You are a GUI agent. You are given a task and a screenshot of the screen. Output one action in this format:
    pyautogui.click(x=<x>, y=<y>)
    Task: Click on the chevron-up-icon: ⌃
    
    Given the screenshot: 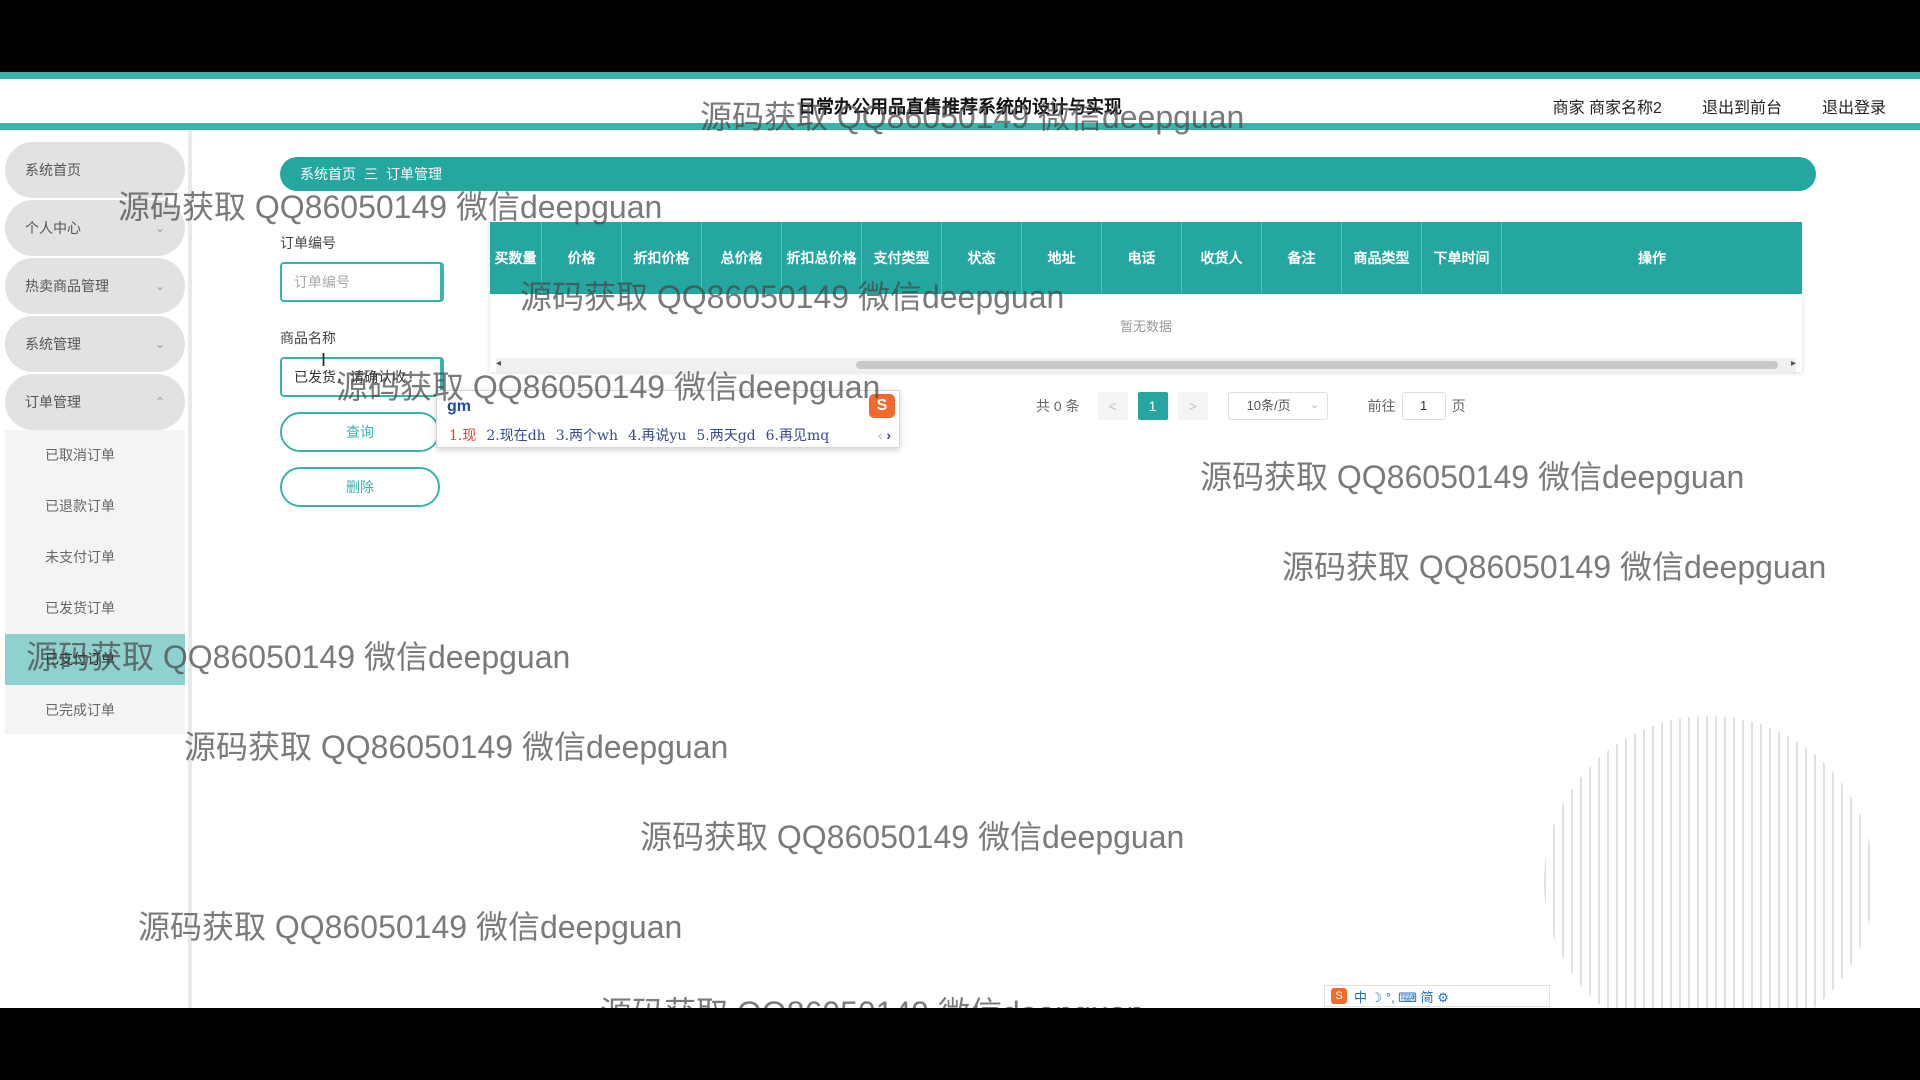 What is the action you would take?
    pyautogui.click(x=159, y=402)
    